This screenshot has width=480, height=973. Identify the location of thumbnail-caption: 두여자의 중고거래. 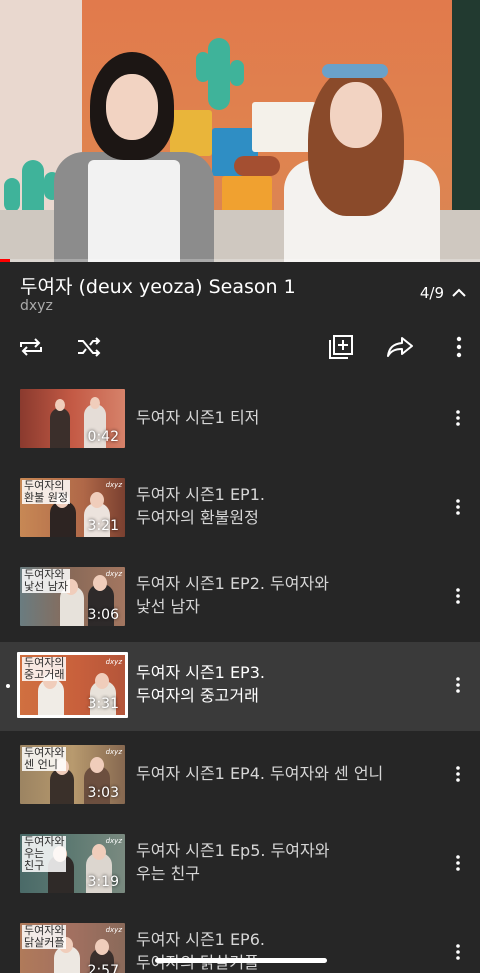
(44, 668).